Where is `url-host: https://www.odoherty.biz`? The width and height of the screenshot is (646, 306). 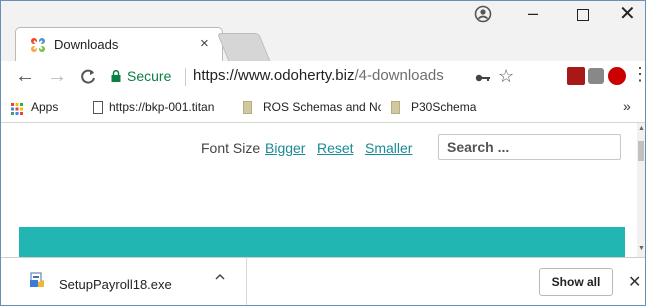
url-host: https://www.odoherty.biz is located at coordinates (274, 75).